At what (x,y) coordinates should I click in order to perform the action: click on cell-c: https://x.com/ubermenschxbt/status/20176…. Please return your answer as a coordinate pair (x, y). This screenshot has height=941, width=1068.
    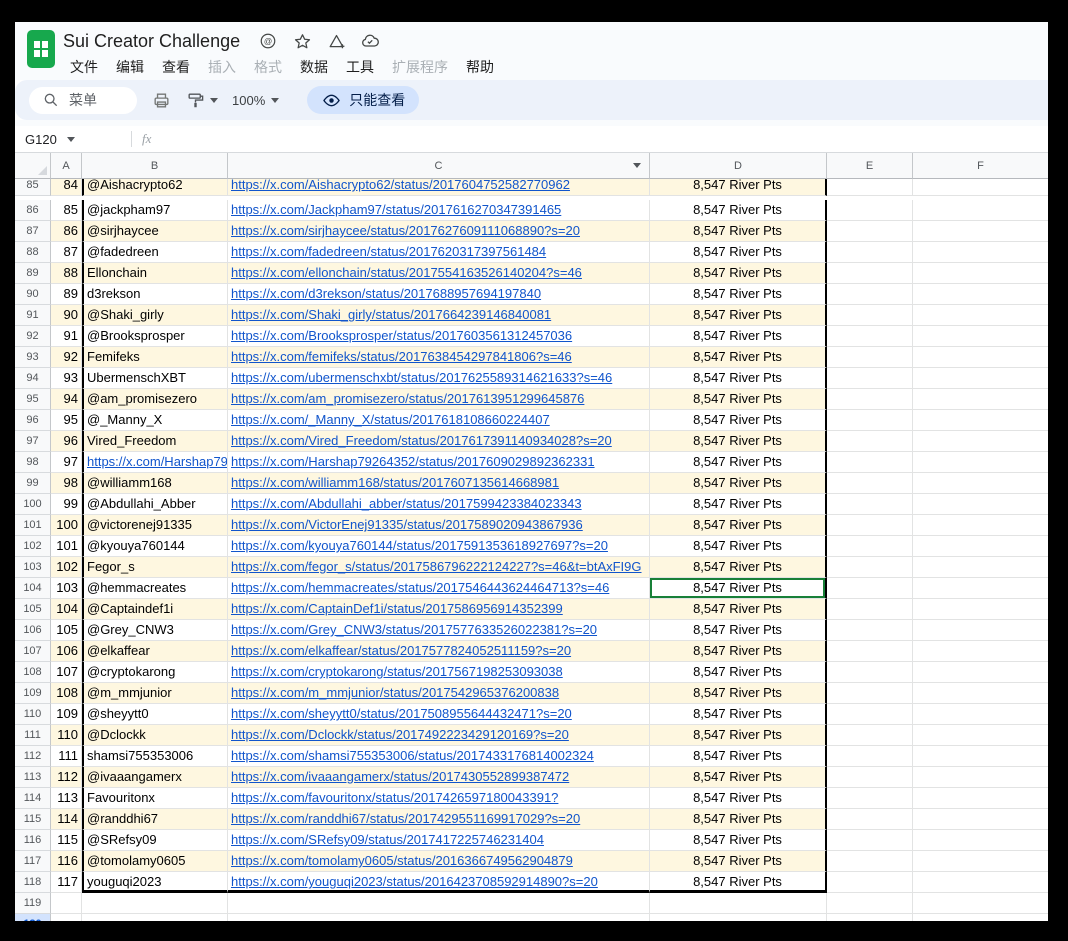
    Looking at the image, I should click on (439, 378).